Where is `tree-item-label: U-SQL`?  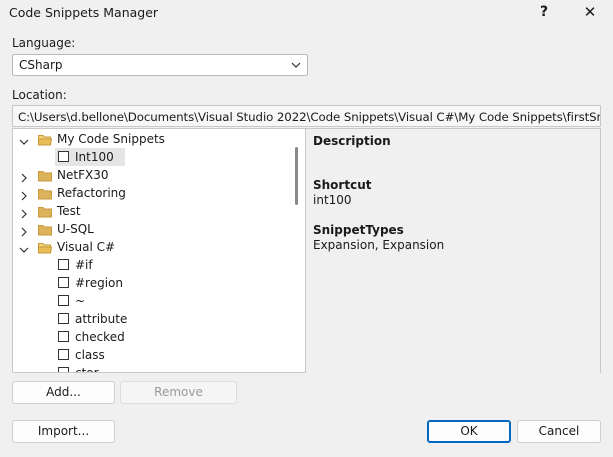
tree-item-label: U-SQL is located at coordinates (75, 229).